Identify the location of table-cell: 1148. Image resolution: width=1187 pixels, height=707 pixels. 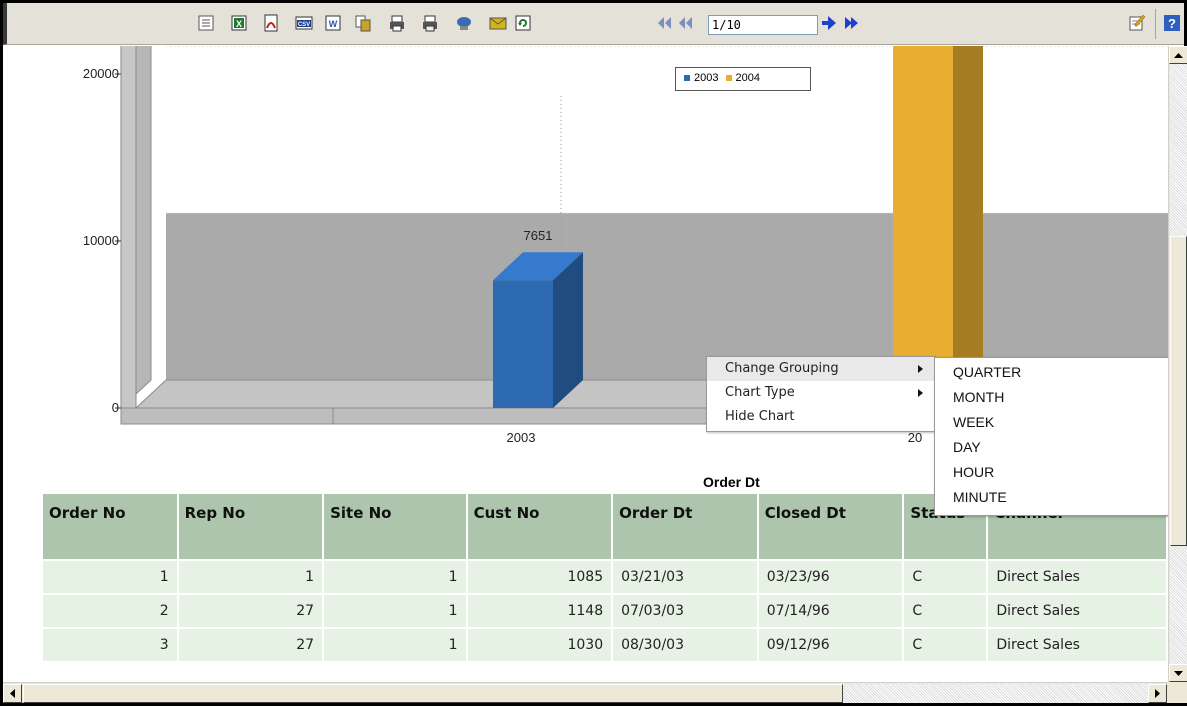
(540, 611).